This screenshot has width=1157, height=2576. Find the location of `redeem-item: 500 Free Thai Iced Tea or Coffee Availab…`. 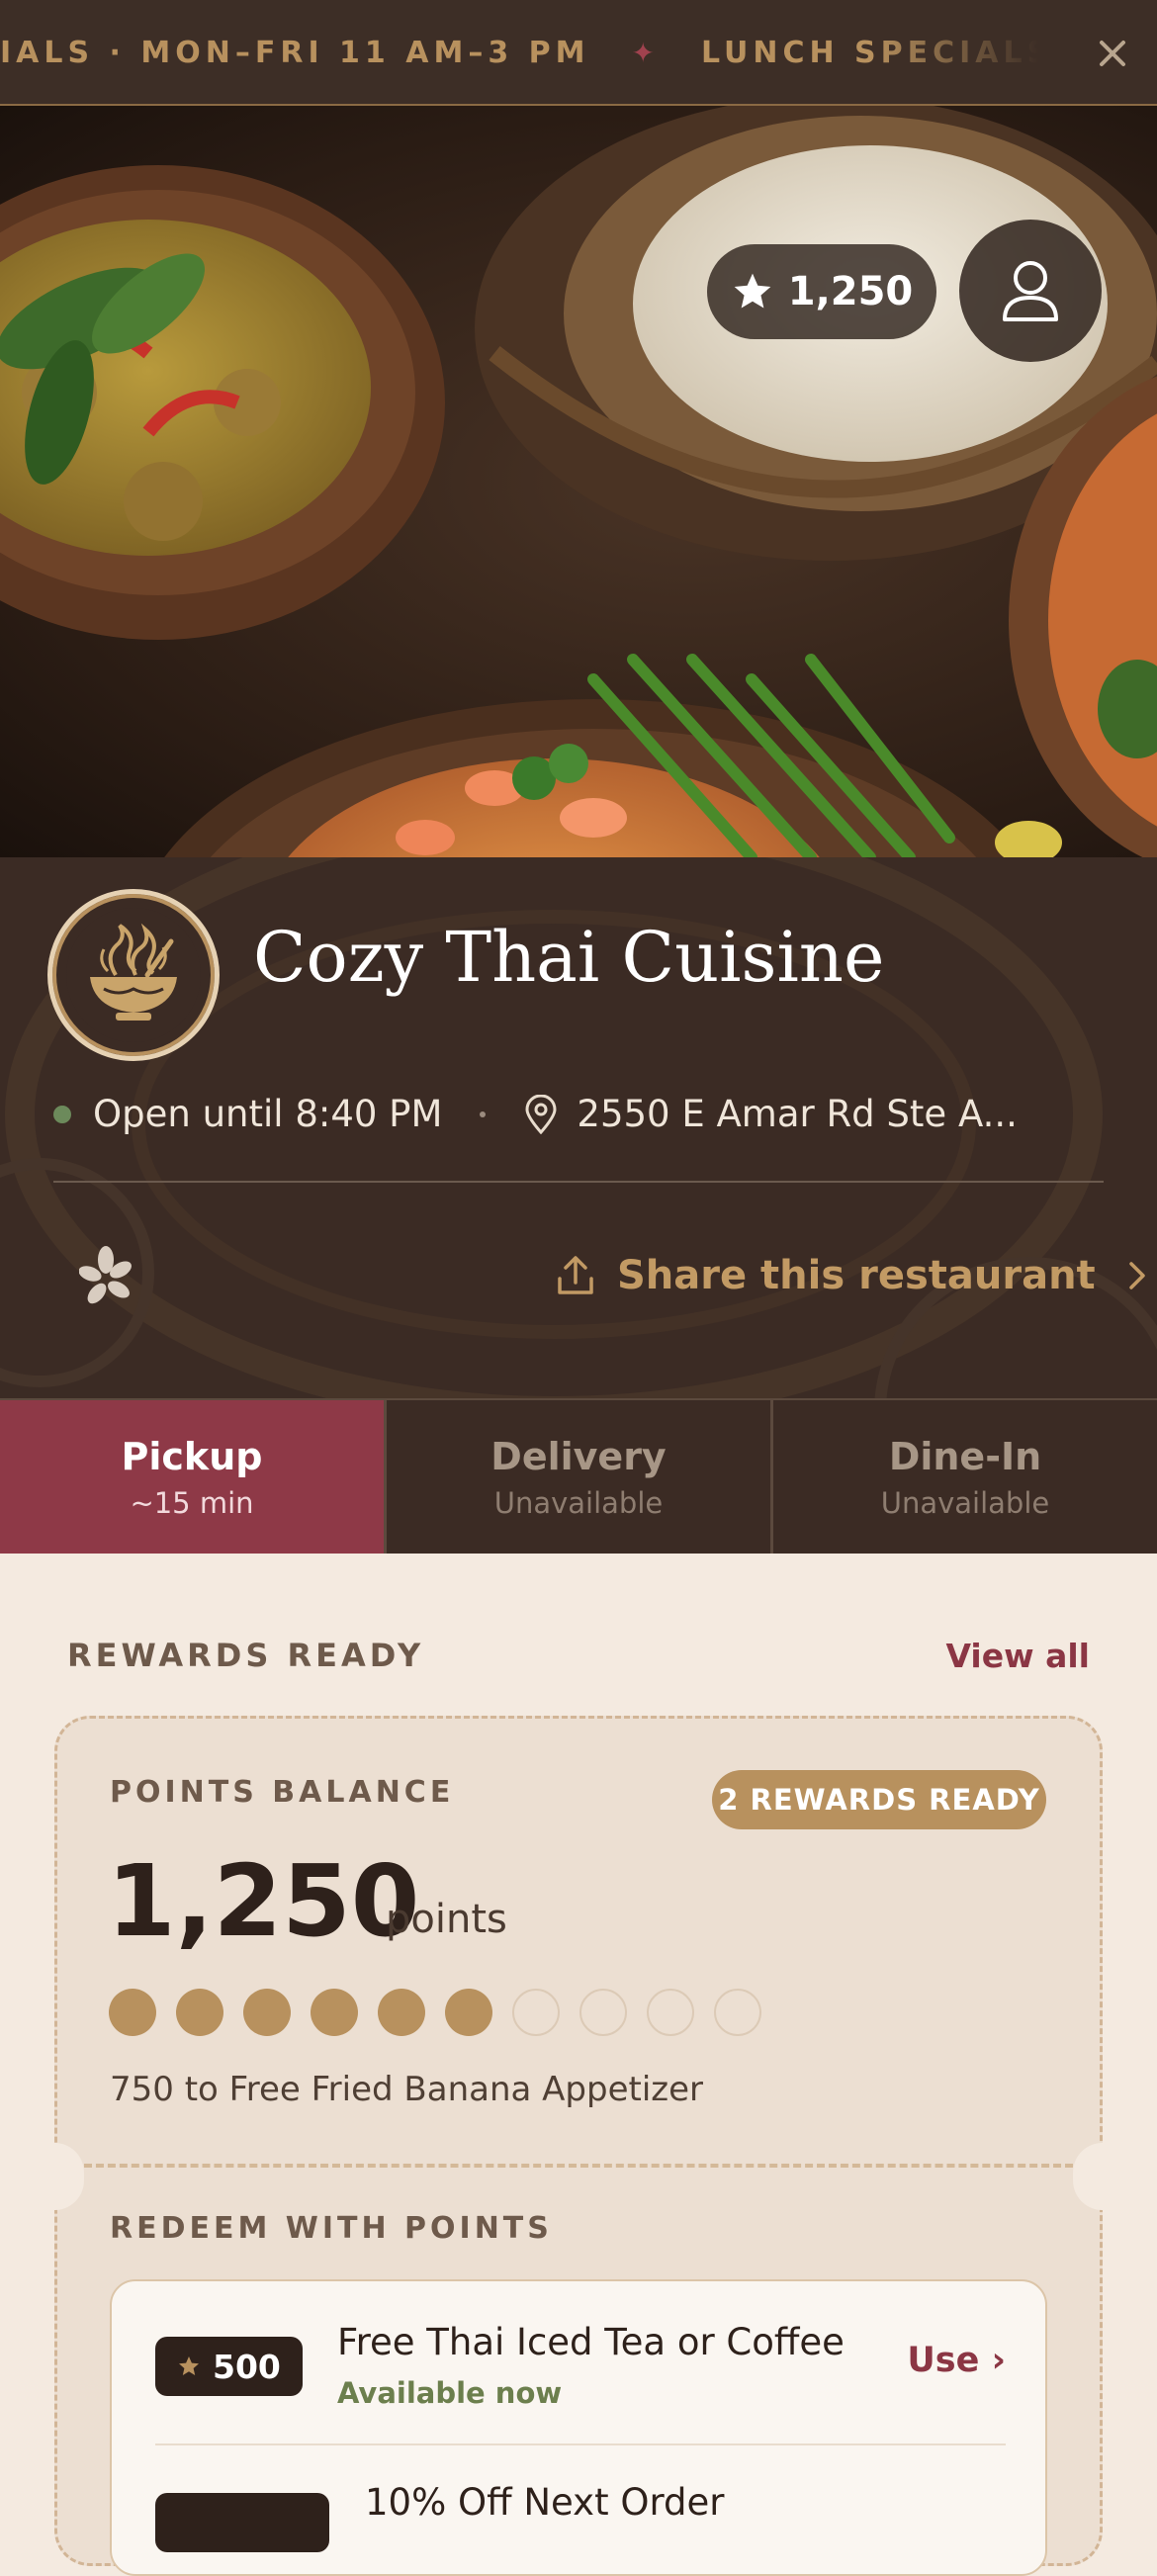

redeem-item: 500 Free Thai Iced Tea or Coffee Availab… is located at coordinates (580, 2345).